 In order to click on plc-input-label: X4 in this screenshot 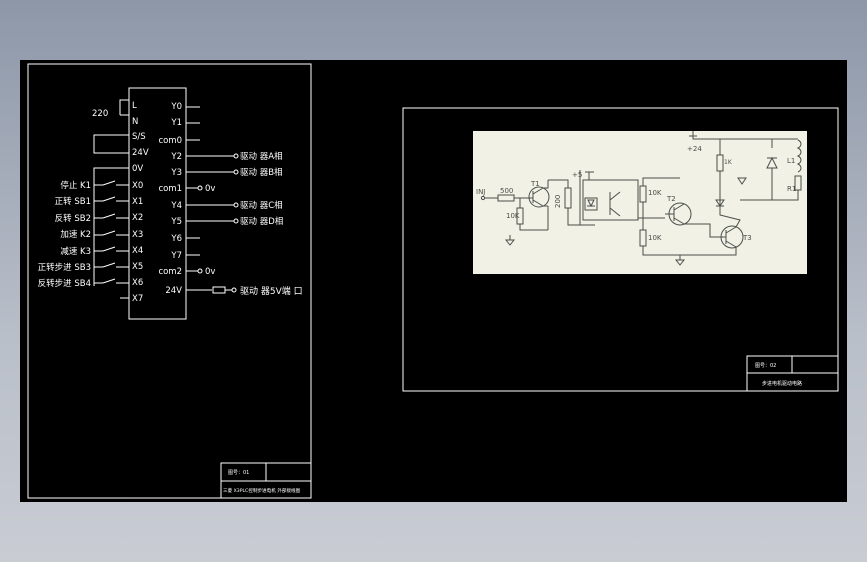, I will do `click(137, 251)`.